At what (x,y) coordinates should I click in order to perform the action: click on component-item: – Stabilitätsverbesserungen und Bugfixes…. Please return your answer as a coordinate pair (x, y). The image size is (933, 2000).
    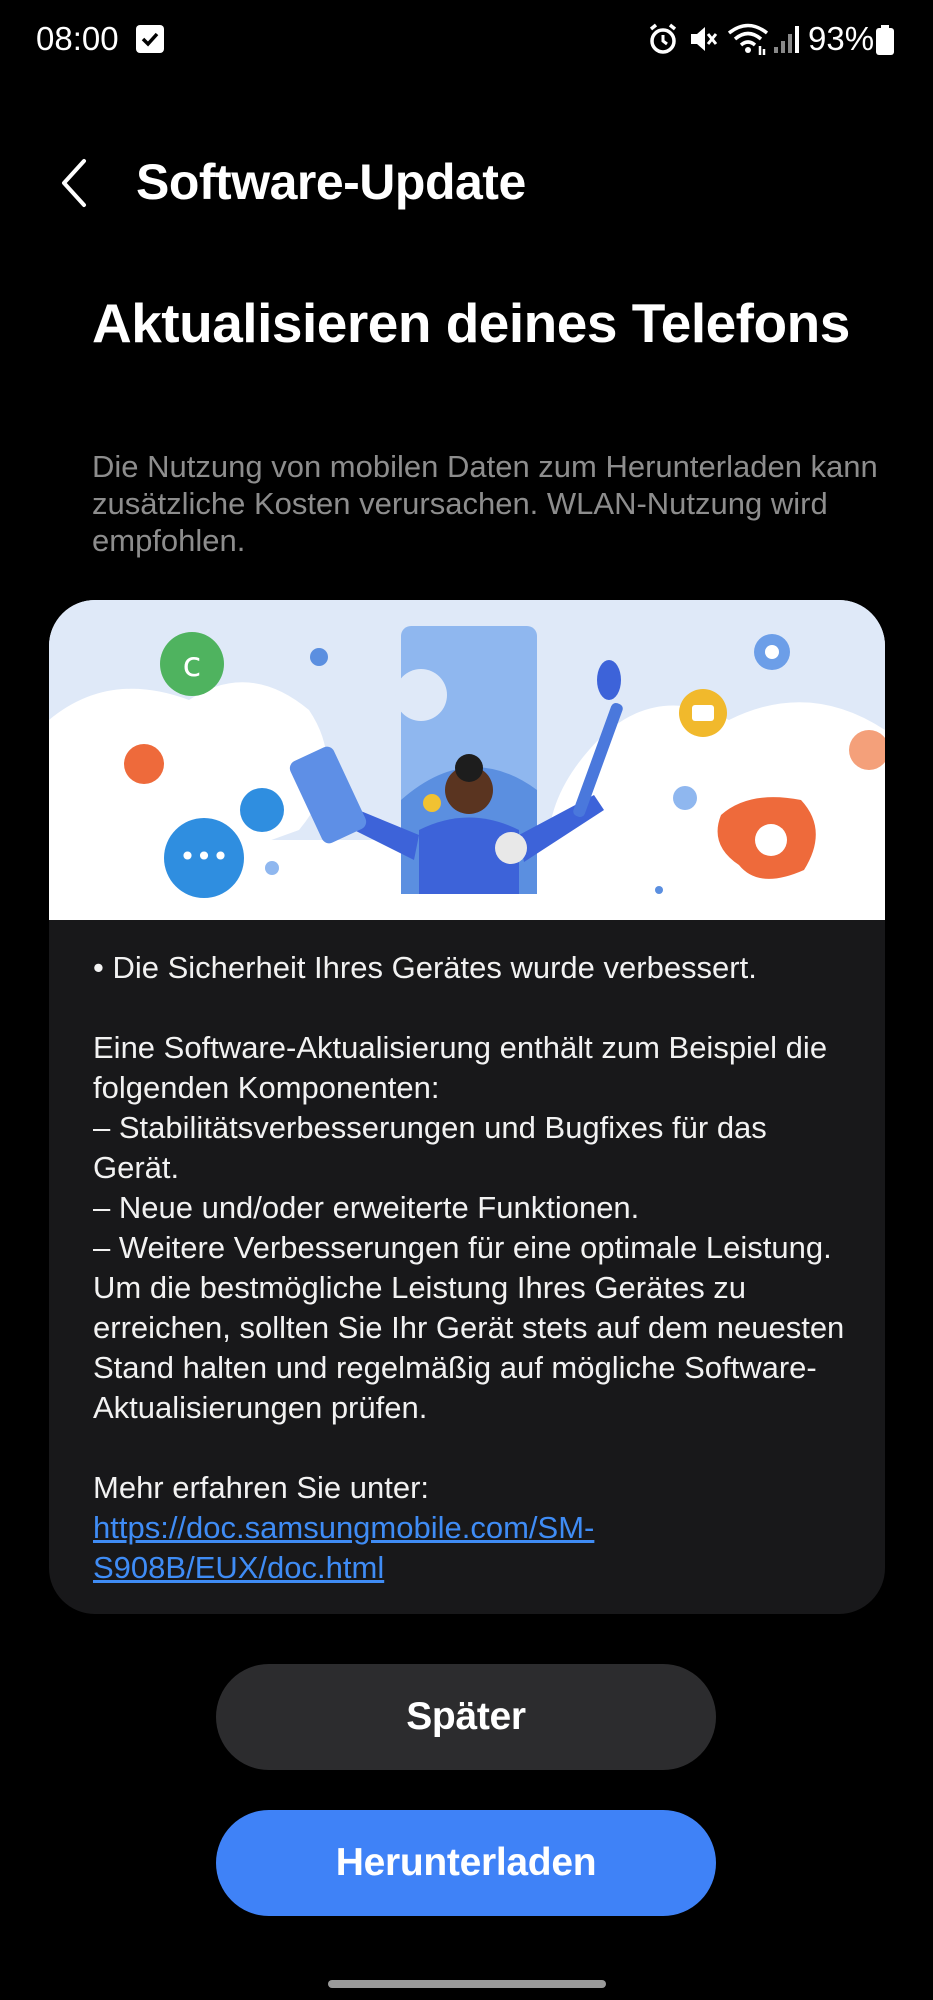
    Looking at the image, I should click on (430, 1147).